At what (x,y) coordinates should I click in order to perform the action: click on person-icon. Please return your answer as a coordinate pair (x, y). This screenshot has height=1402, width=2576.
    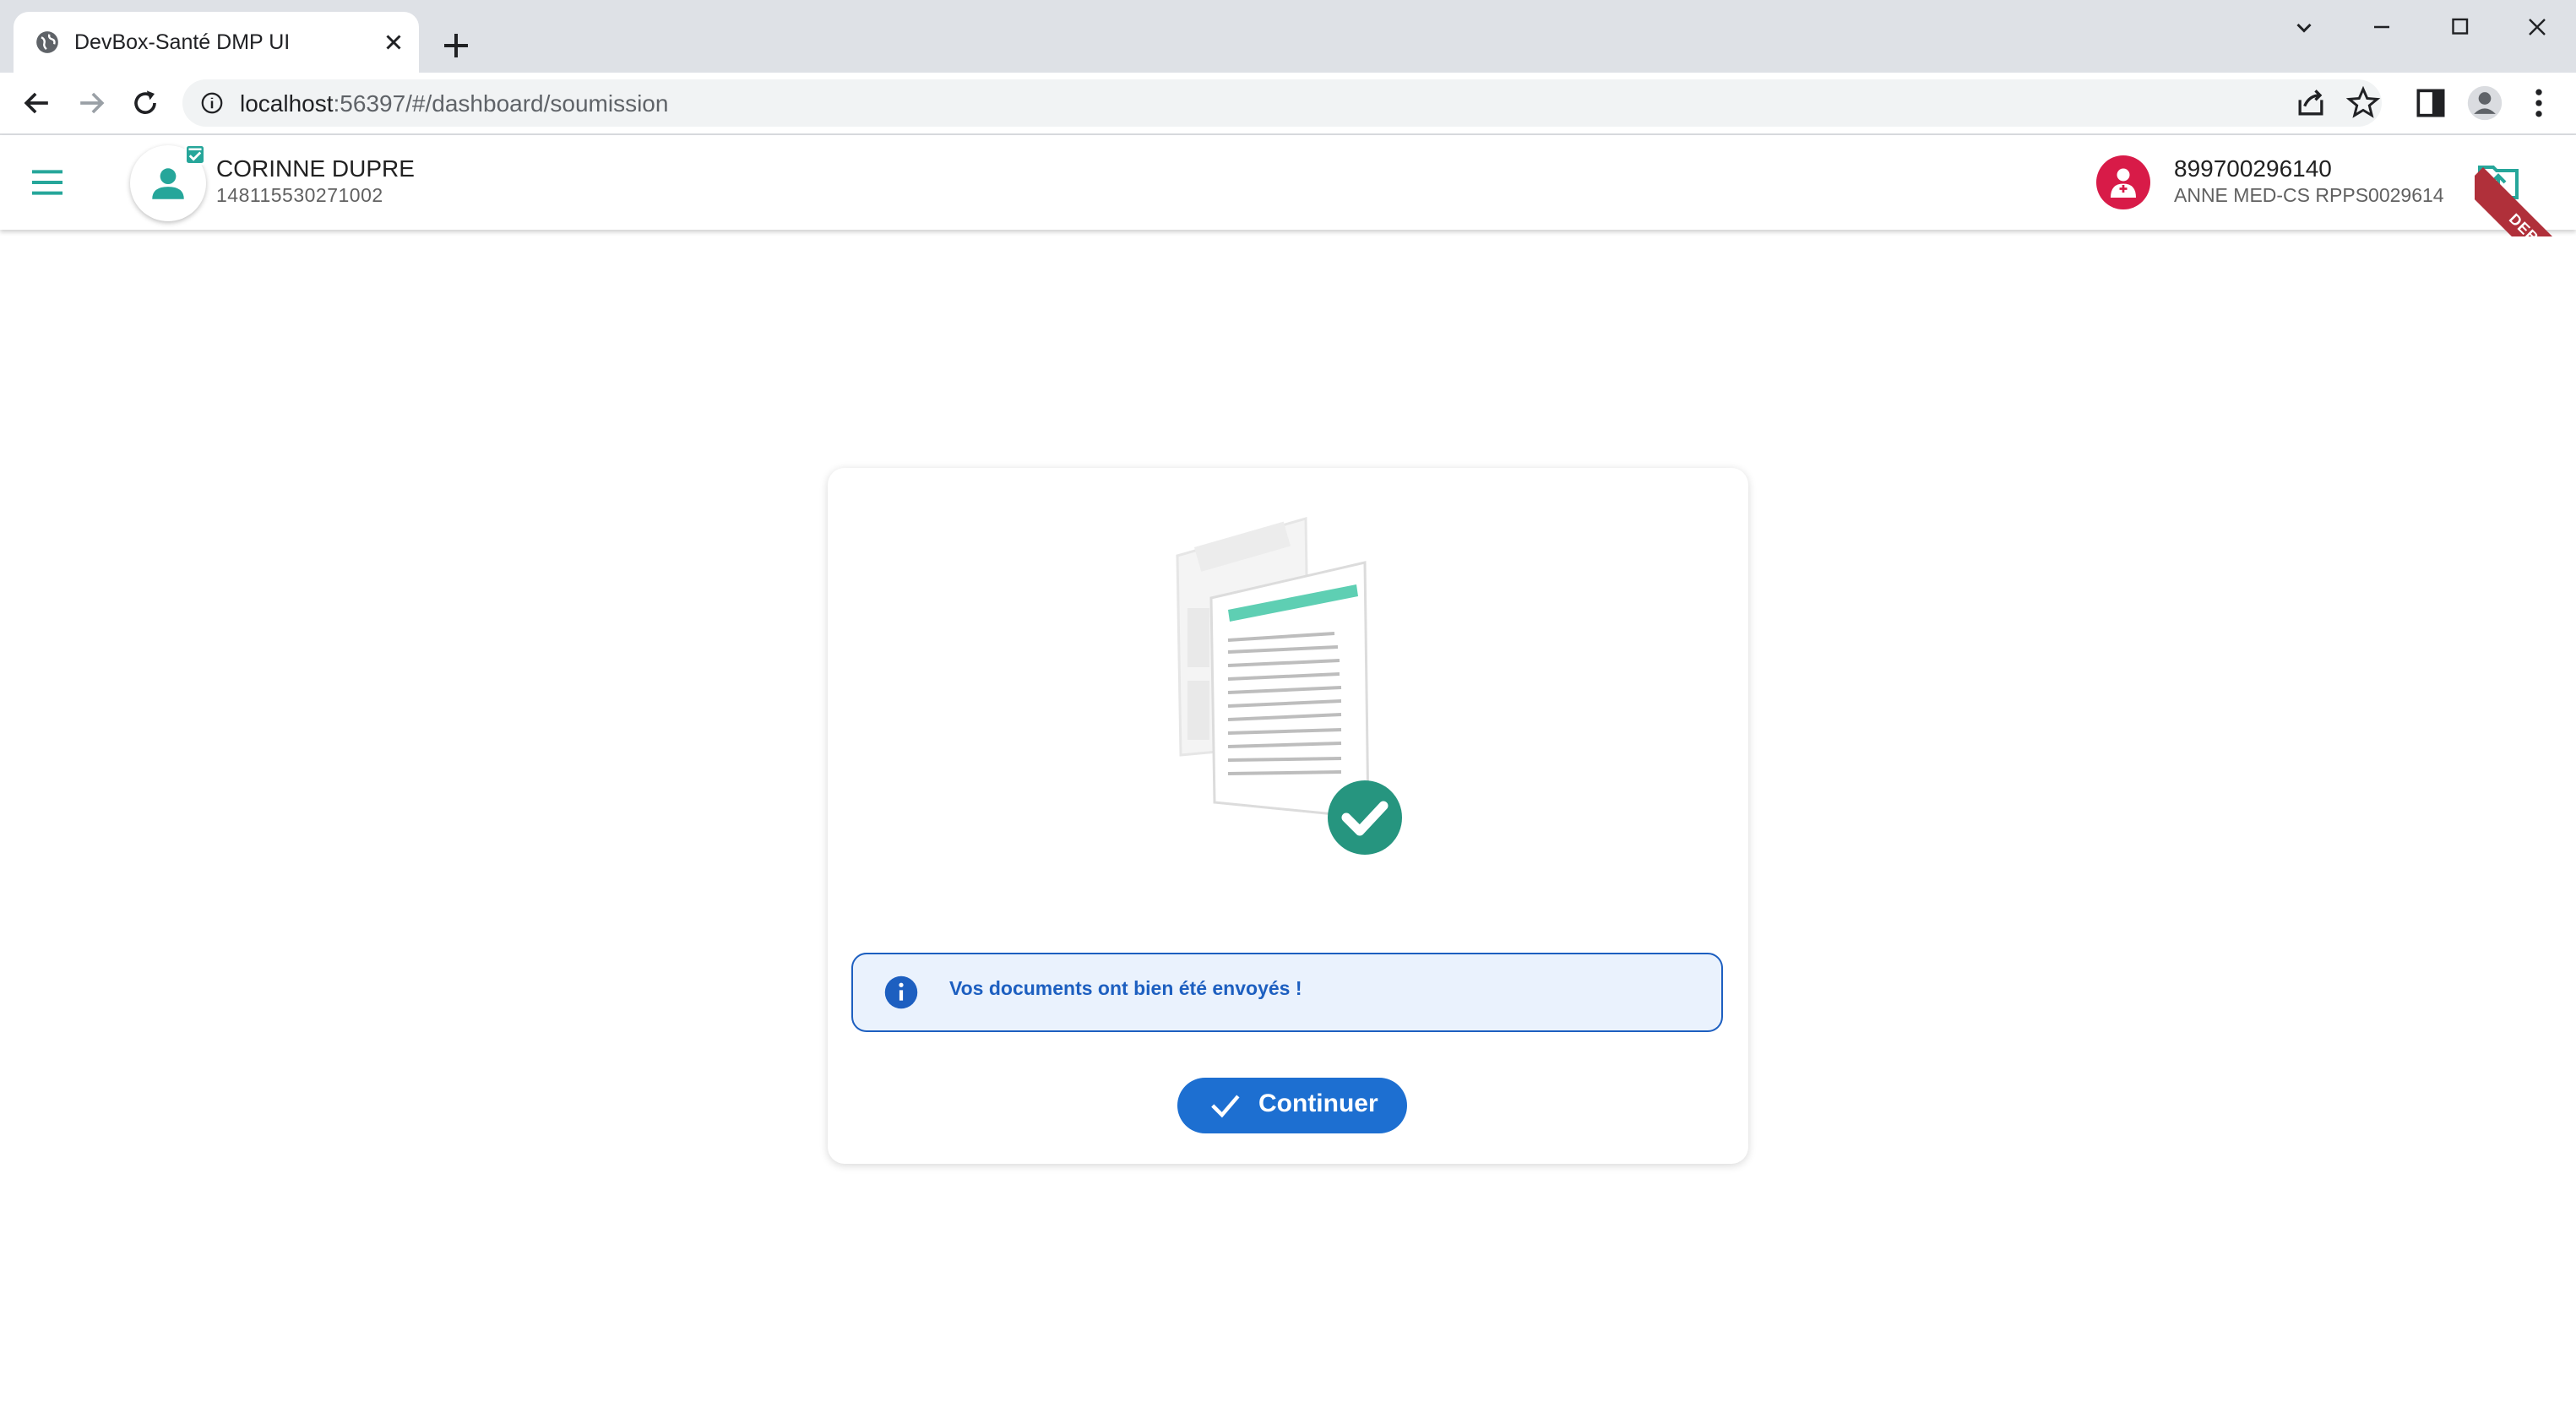
    Looking at the image, I should click on (168, 183).